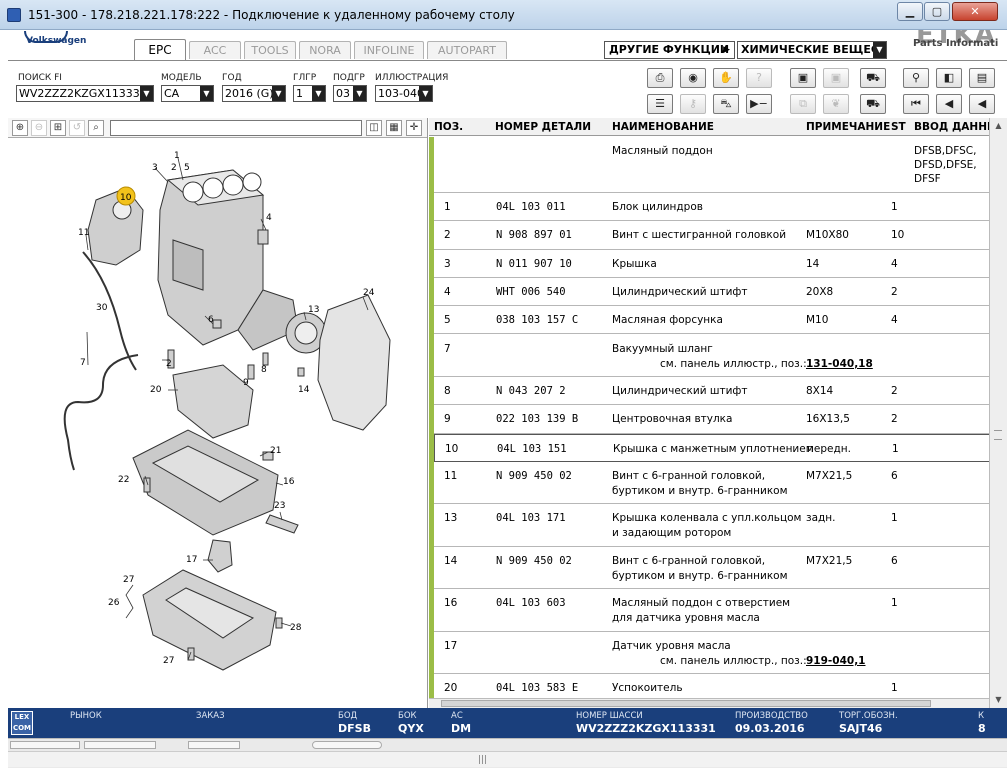 The width and height of the screenshot is (1007, 768). What do you see at coordinates (715, 391) in the screenshot?
I see `table-row: 8 N 043 207 2 Цилиндрический штифт 8X14 2` at bounding box center [715, 391].